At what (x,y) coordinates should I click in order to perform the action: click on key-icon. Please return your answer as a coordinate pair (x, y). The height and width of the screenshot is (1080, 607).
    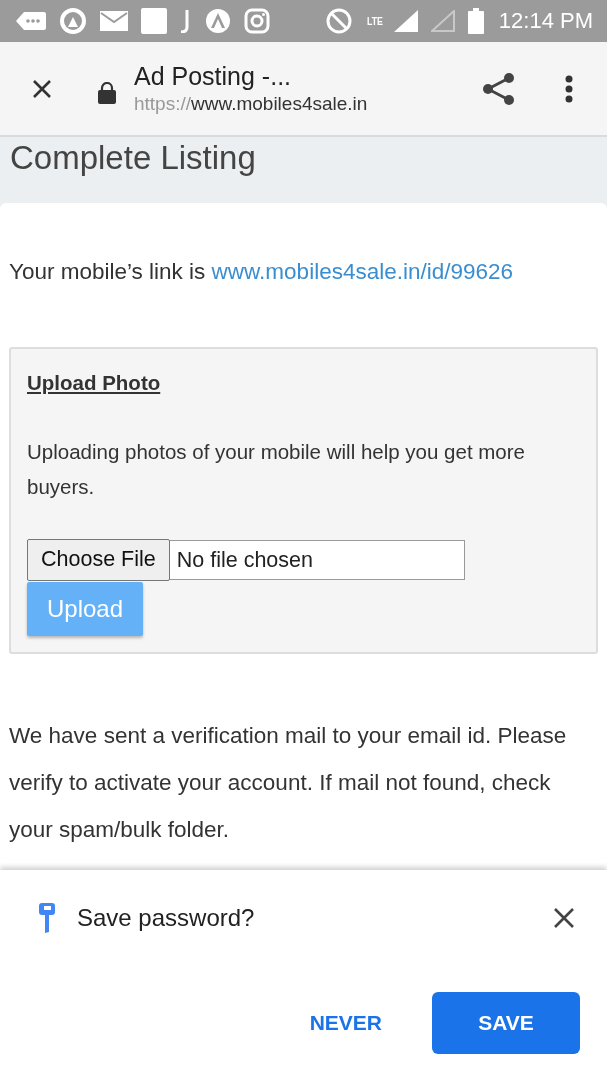
    Looking at the image, I should click on (47, 918).